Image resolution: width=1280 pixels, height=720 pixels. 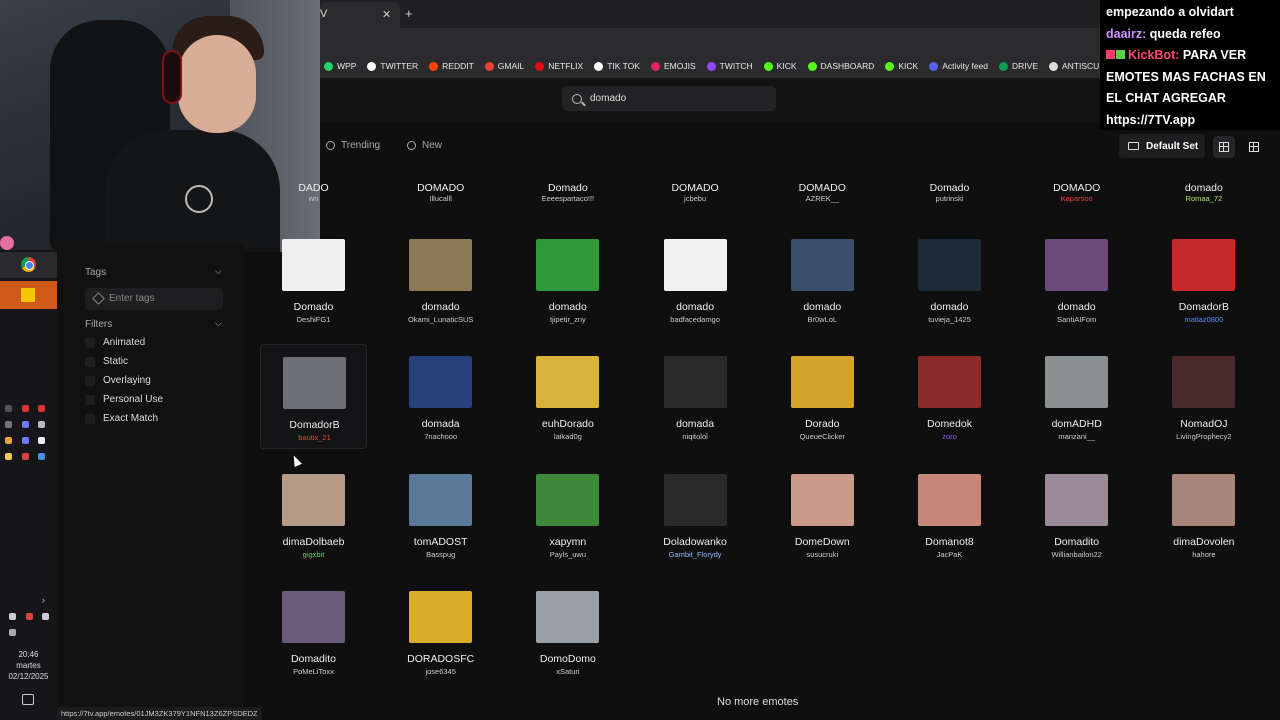 I want to click on compact-view-button, so click(x=1254, y=147).